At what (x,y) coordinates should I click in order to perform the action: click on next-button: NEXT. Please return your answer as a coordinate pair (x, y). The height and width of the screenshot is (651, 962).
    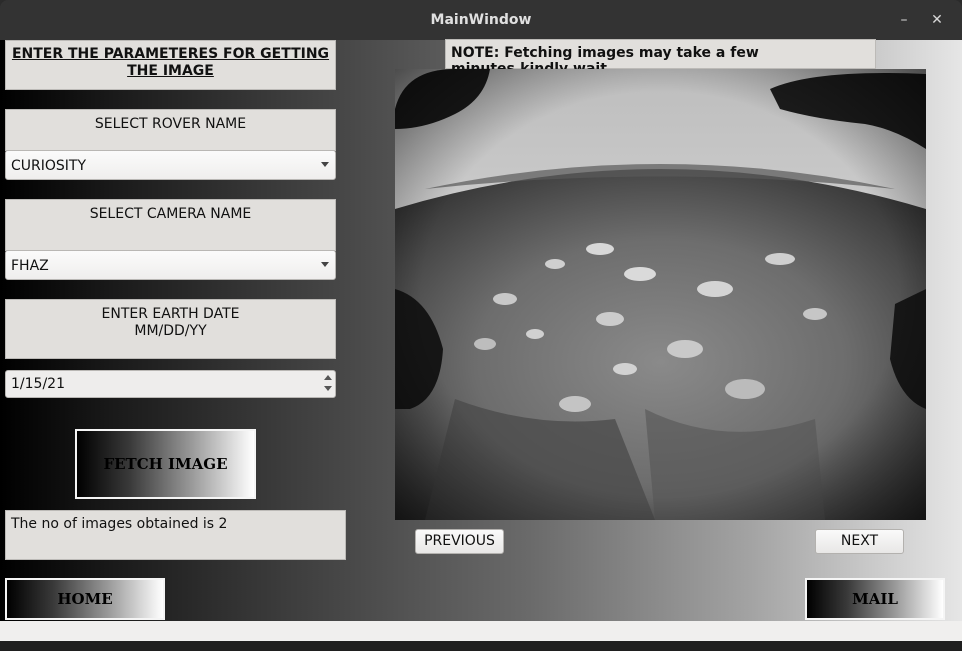
    Looking at the image, I should click on (859, 541).